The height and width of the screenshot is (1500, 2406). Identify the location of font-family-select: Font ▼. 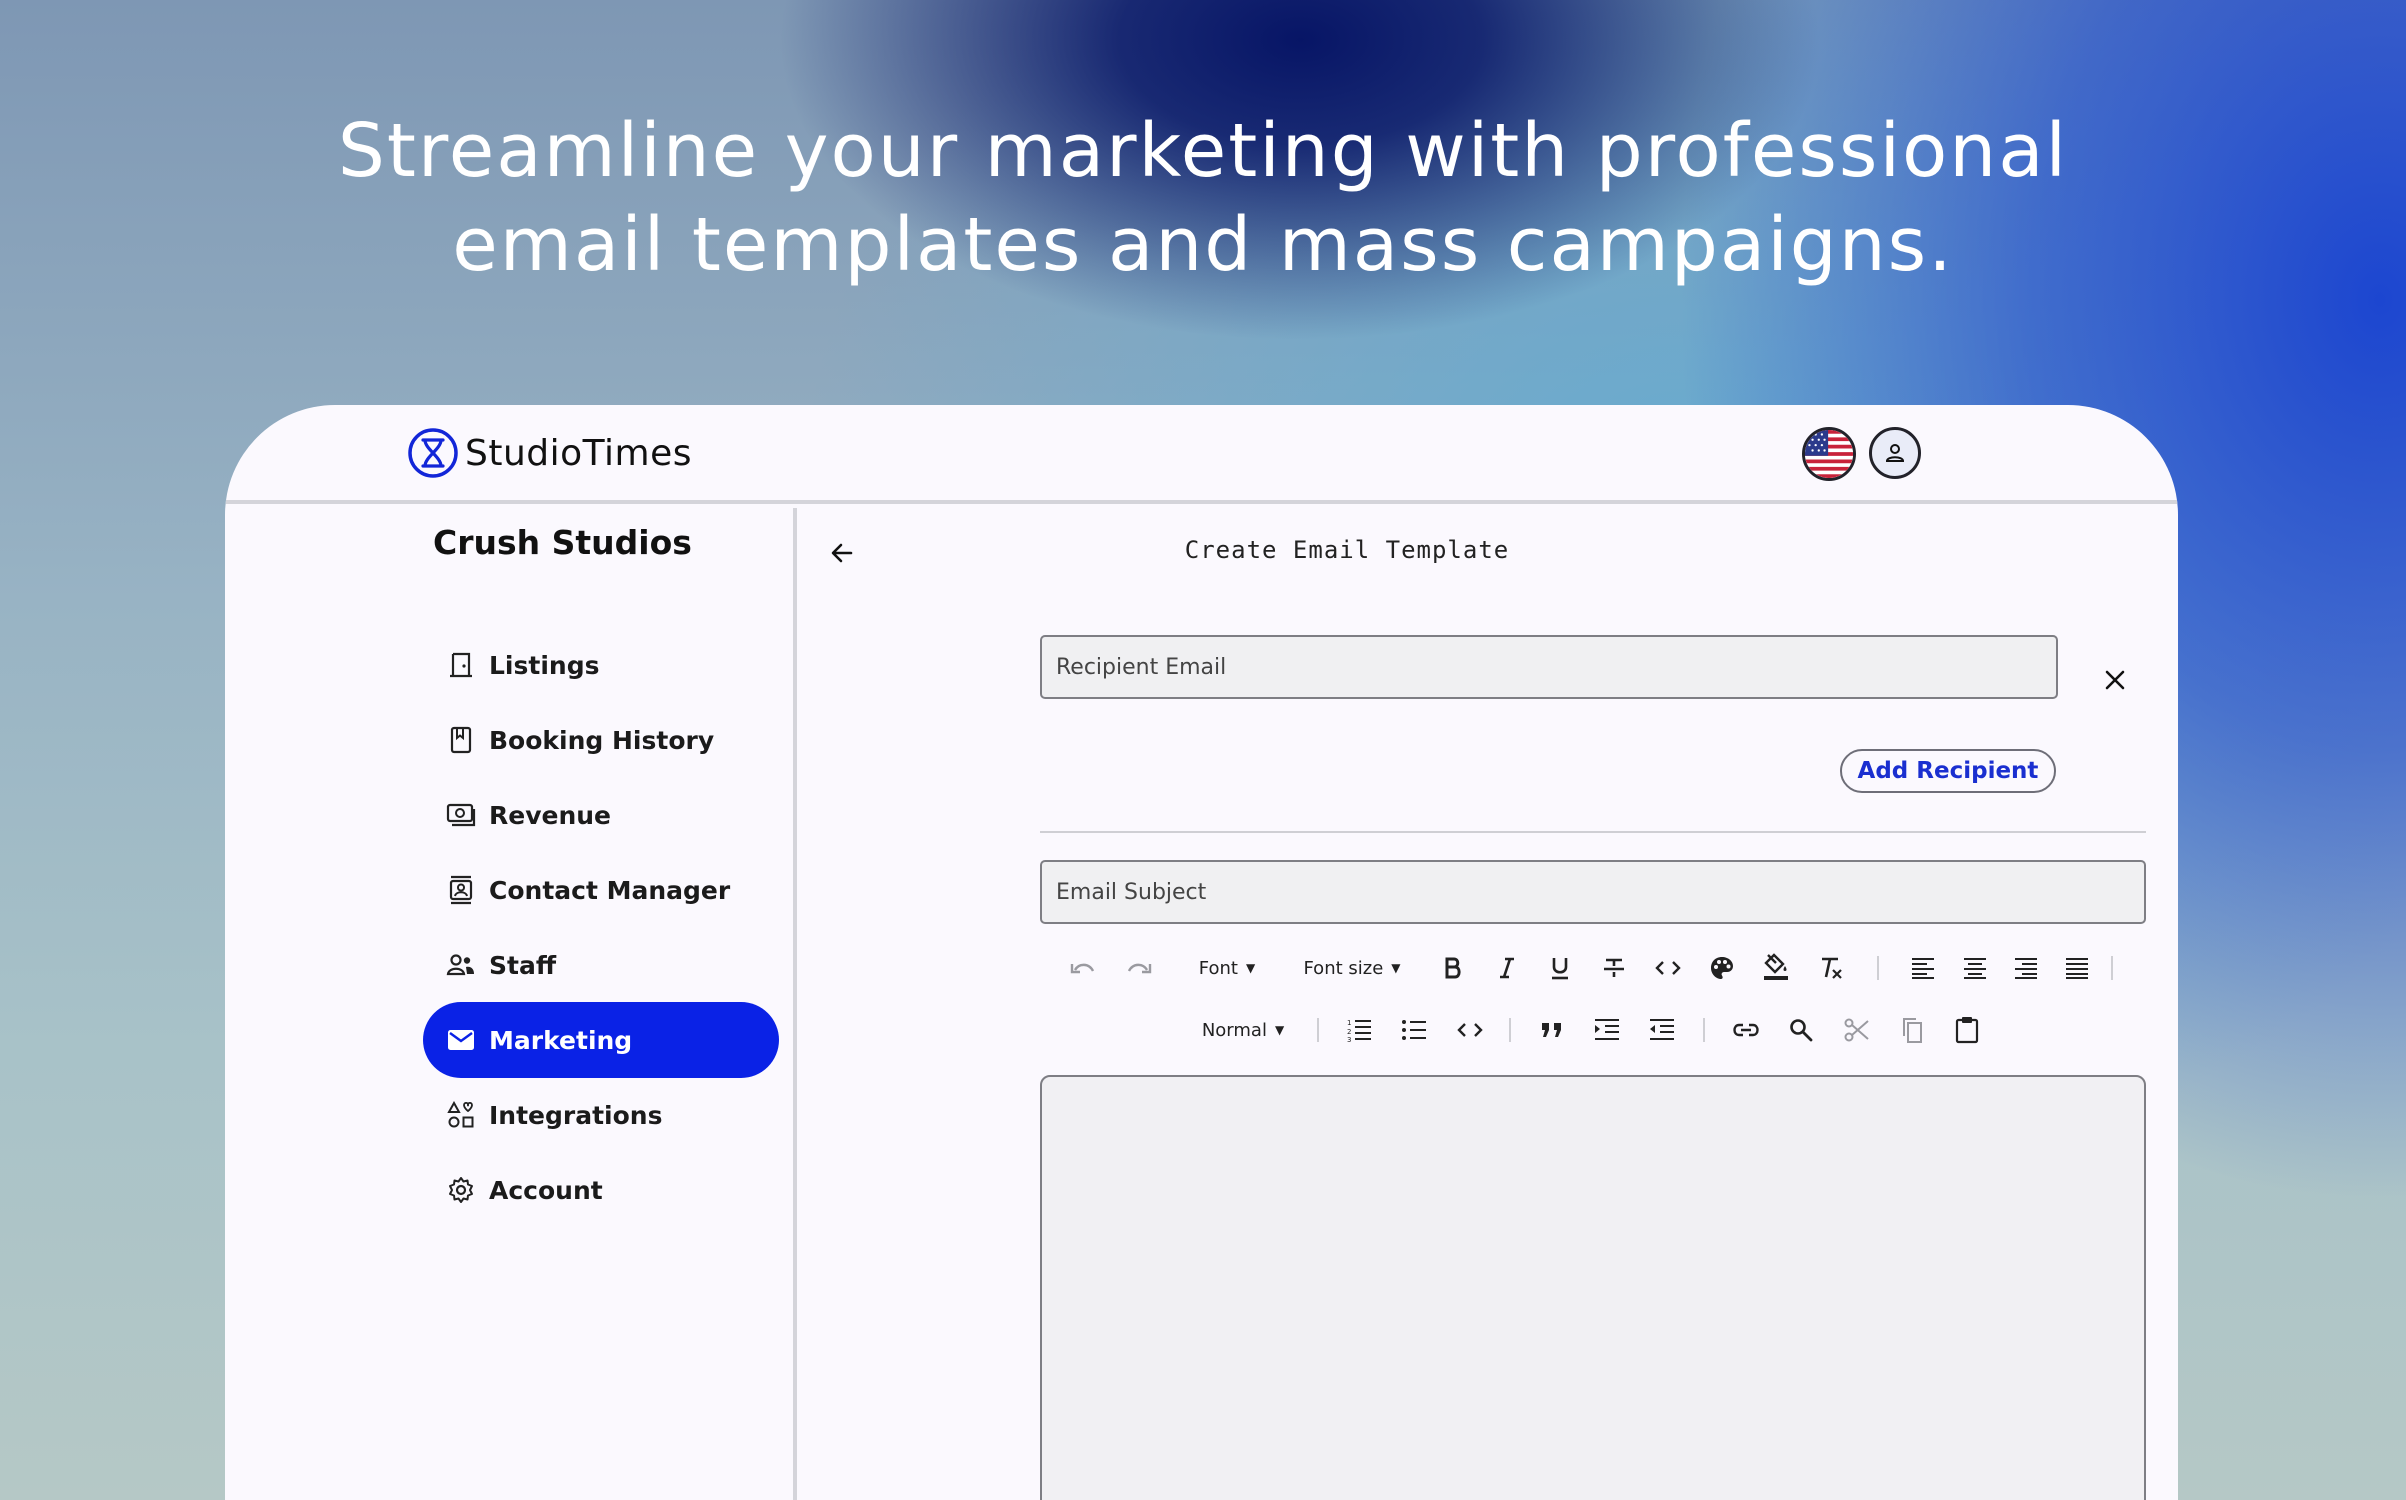
(1227, 968).